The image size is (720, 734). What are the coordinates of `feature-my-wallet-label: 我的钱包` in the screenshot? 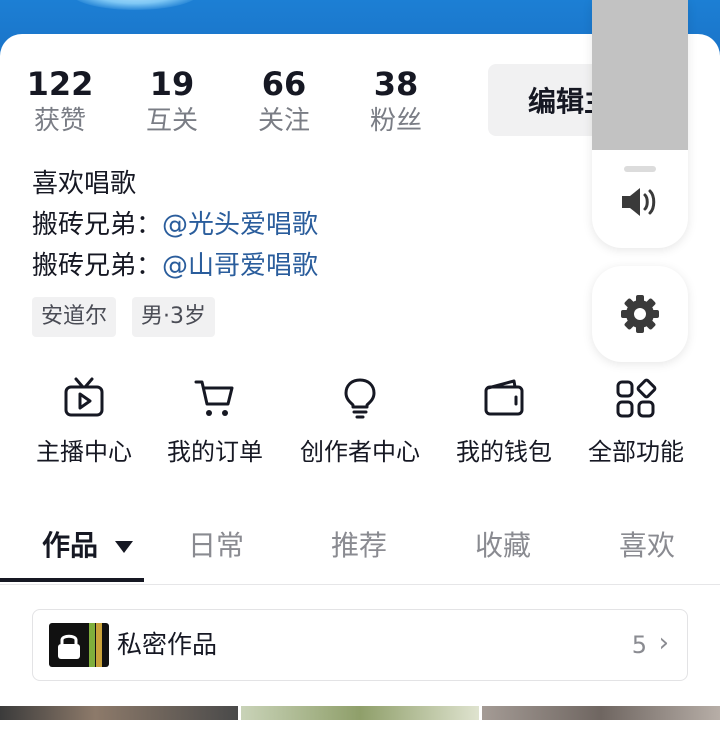 It's located at (504, 452).